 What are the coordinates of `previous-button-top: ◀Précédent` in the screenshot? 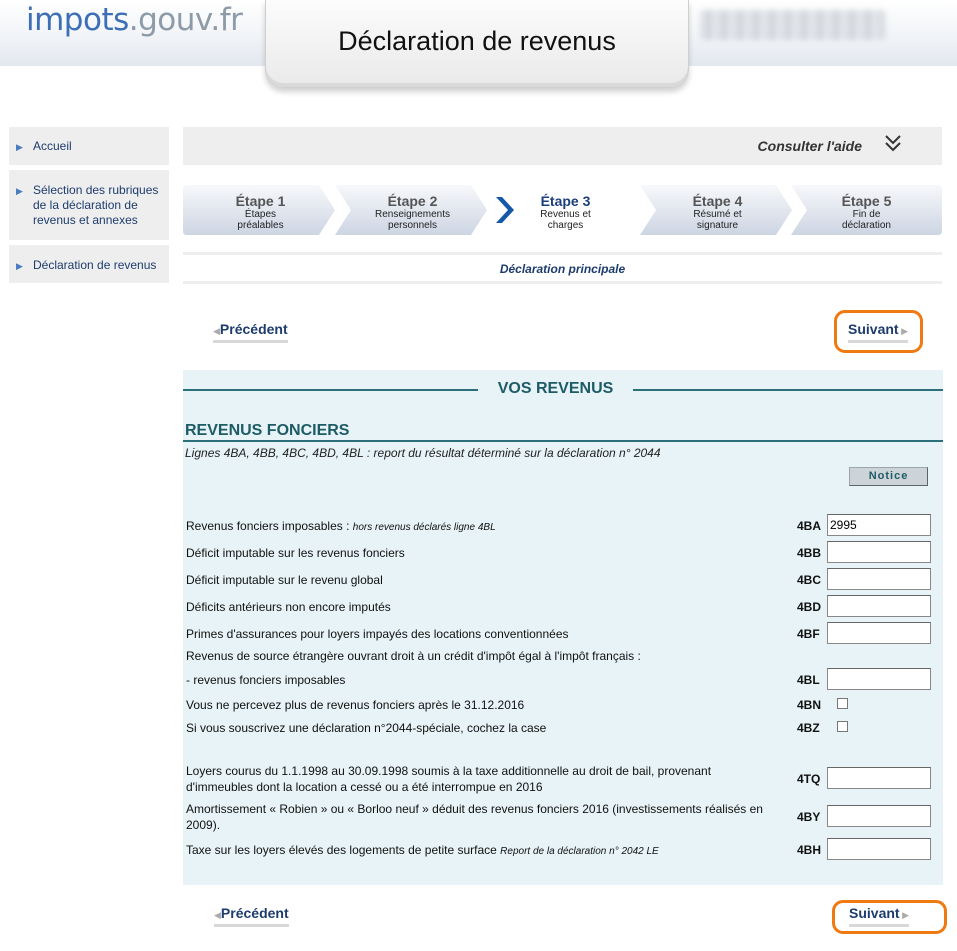 It's located at (250, 332).